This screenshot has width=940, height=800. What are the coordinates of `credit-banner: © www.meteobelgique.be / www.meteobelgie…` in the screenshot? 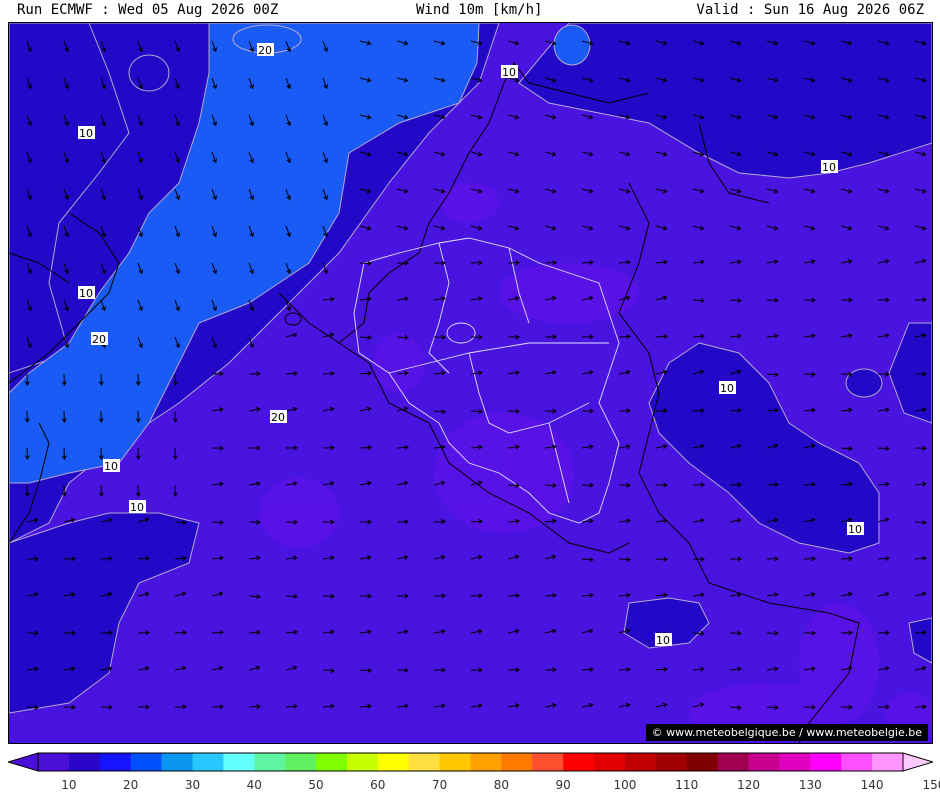 It's located at (786, 732).